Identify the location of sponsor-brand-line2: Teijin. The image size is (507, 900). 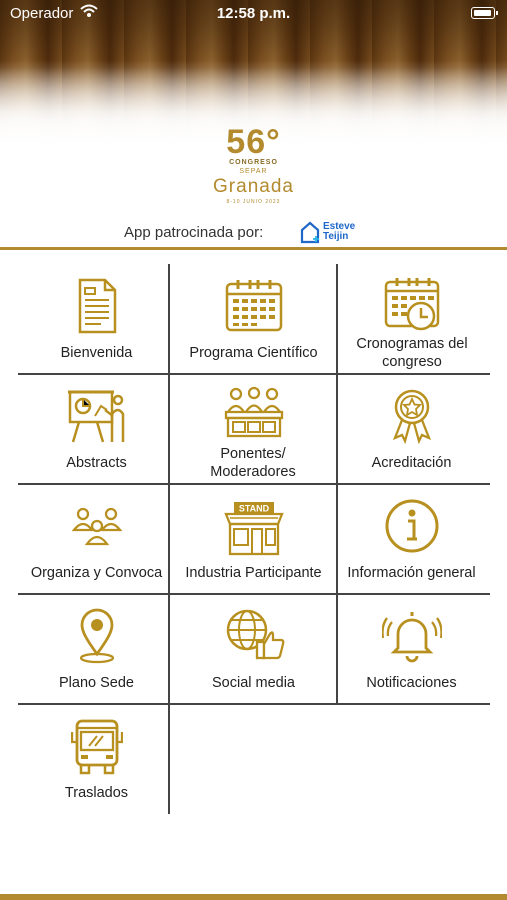
(336, 236).